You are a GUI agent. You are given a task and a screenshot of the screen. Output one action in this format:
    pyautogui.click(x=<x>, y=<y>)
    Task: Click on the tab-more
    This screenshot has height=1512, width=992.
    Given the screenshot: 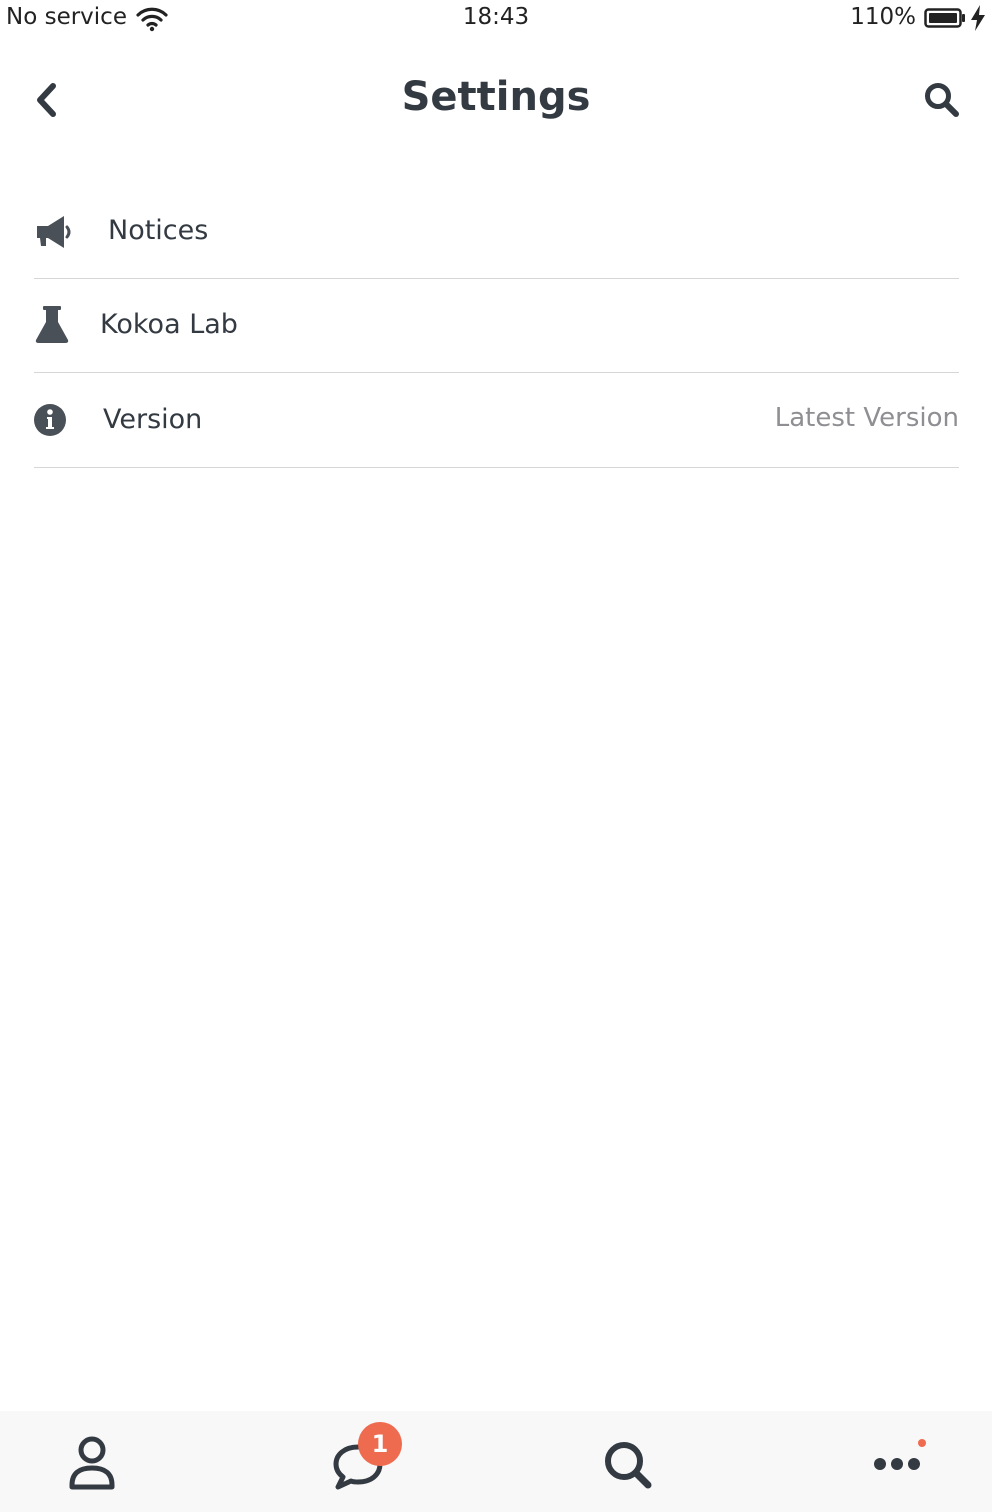 What is the action you would take?
    pyautogui.click(x=896, y=1465)
    